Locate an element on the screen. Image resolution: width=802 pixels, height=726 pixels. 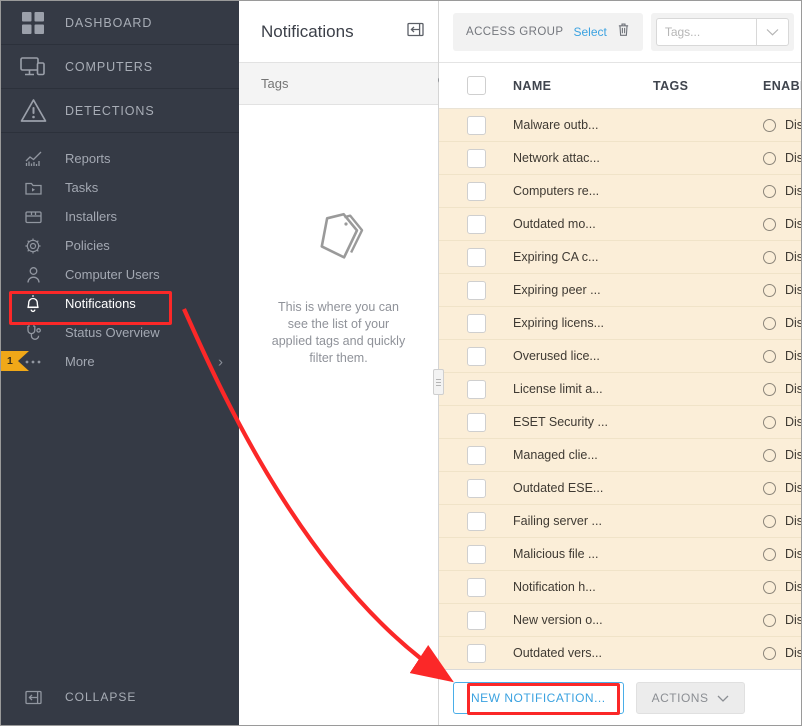
sidebar-item-tasks: Tasks is located at coordinates (120, 187).